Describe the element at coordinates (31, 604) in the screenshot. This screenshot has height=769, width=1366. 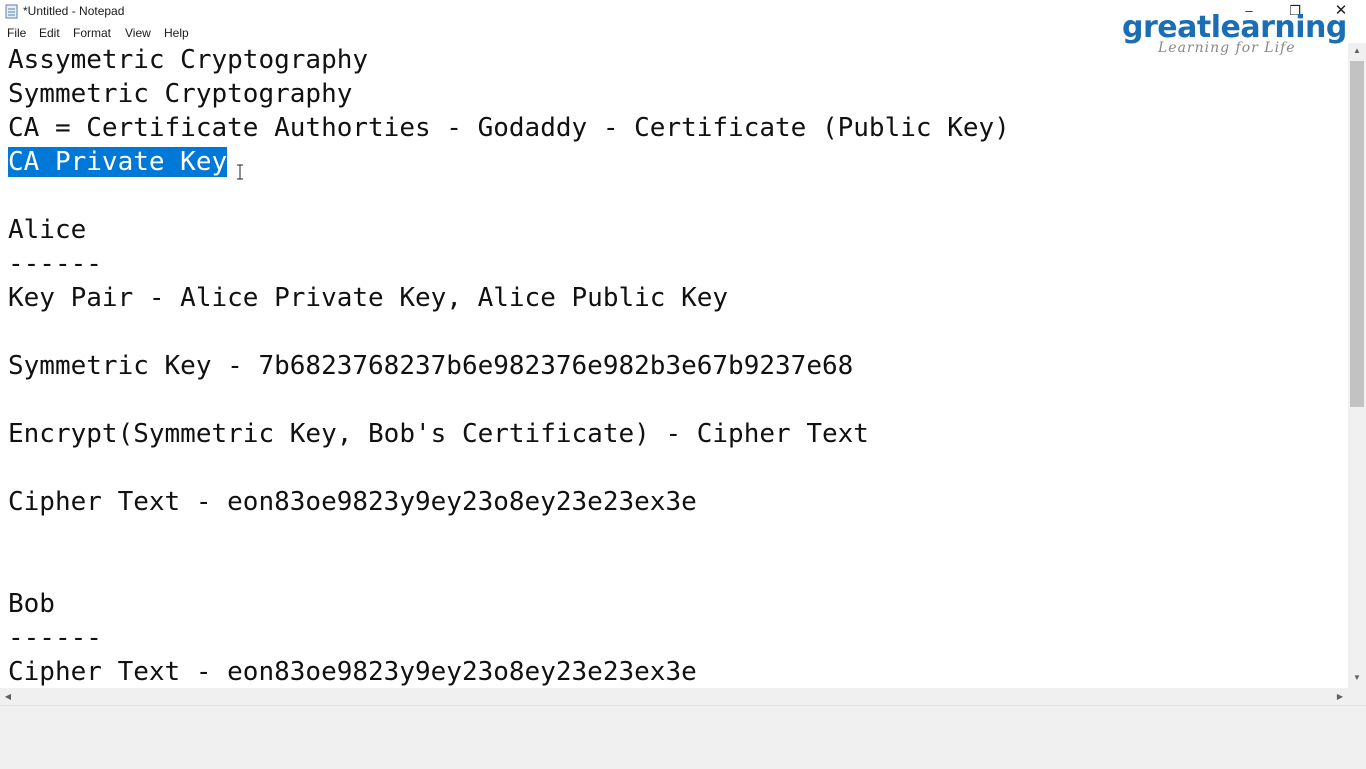
I see `editor-line: Bob` at that location.